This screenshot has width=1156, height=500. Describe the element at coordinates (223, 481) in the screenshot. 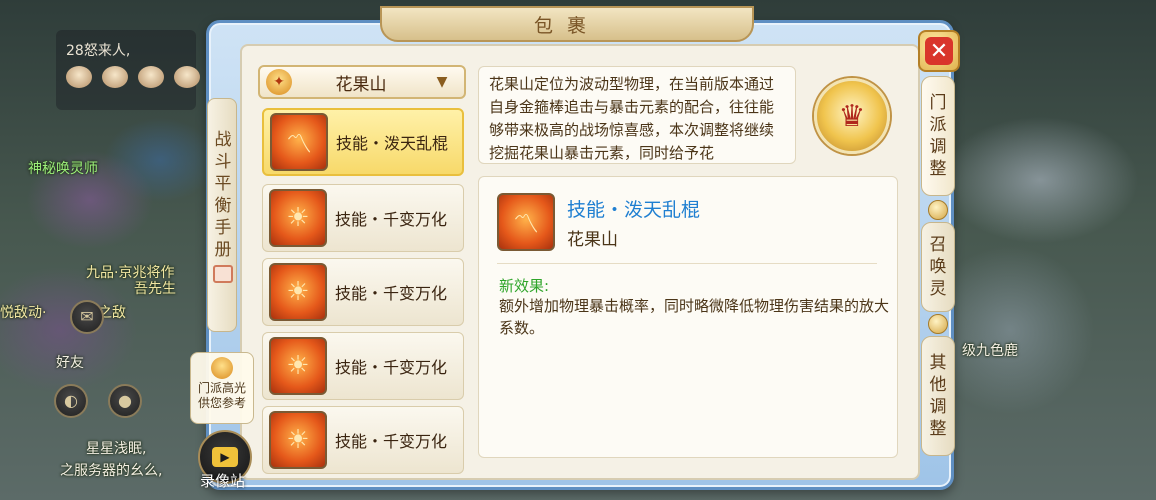

I see `record-station-label: 录像站` at that location.